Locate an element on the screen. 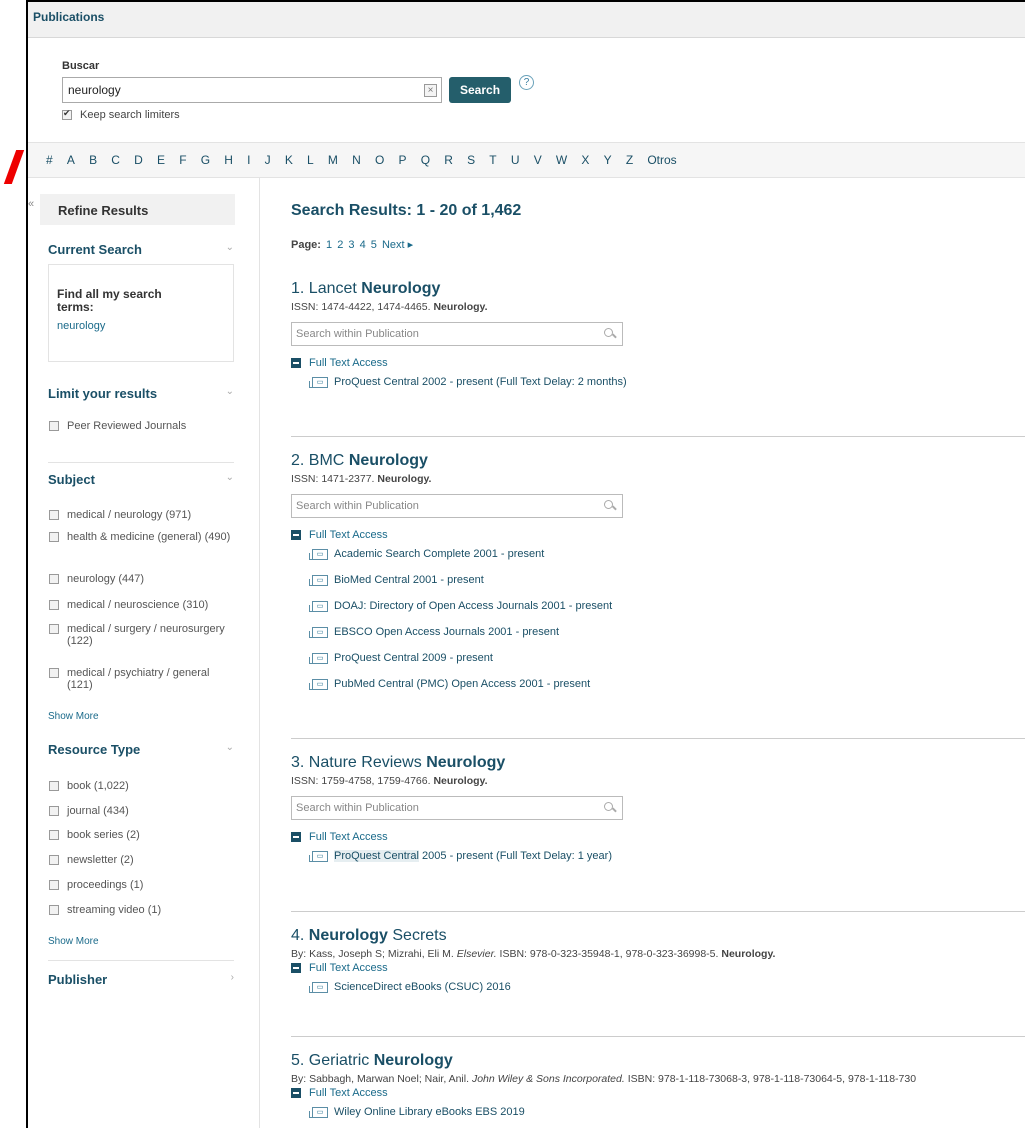 Image resolution: width=1025 pixels, height=1128 pixels. page-link: 3 is located at coordinates (351, 245).